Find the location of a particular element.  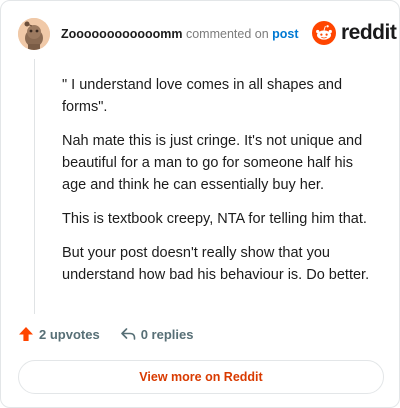

post-link: post is located at coordinates (285, 34).